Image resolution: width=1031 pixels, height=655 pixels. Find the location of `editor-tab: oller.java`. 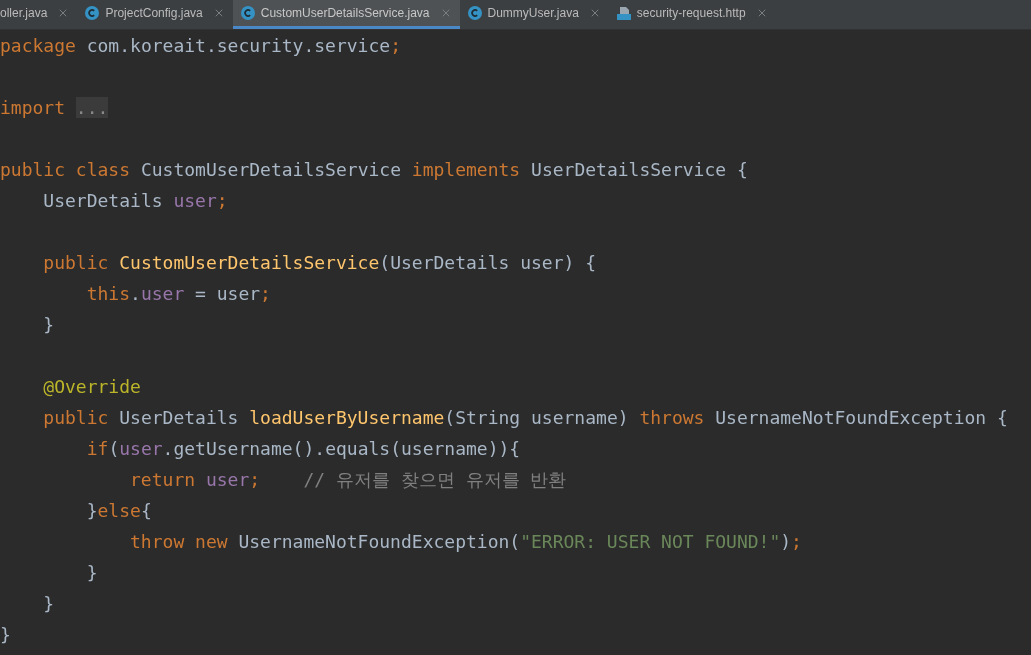

editor-tab: oller.java is located at coordinates (39, 14).